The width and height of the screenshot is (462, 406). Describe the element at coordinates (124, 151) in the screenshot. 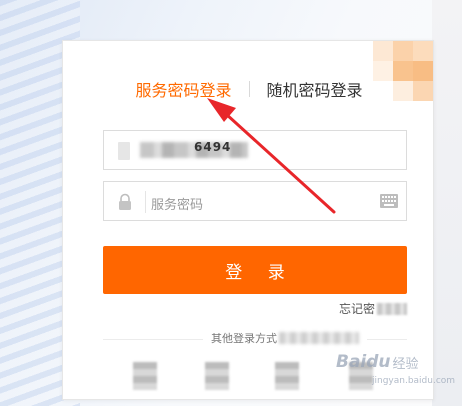

I see `user-icon` at that location.